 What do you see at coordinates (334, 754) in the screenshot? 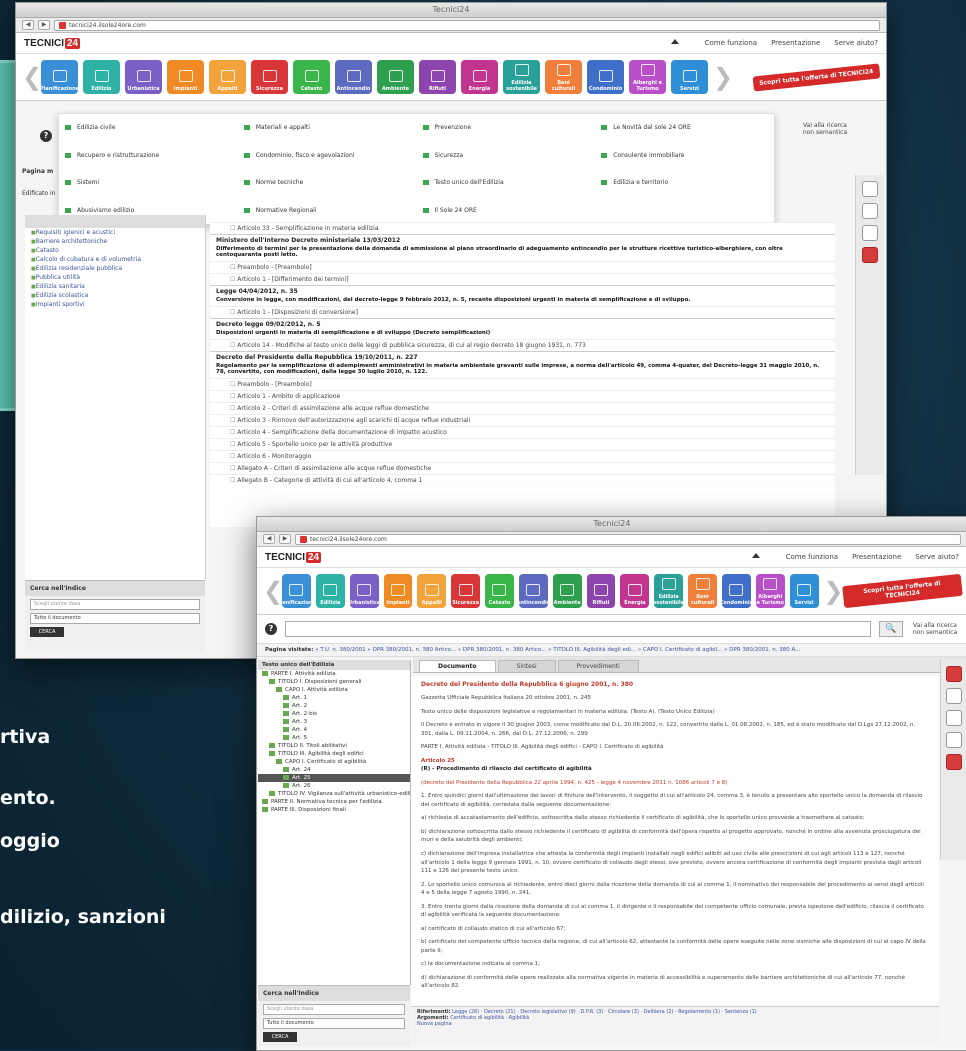
I see `tree-node: TITOLO III. Agibilità degli edifici` at bounding box center [334, 754].